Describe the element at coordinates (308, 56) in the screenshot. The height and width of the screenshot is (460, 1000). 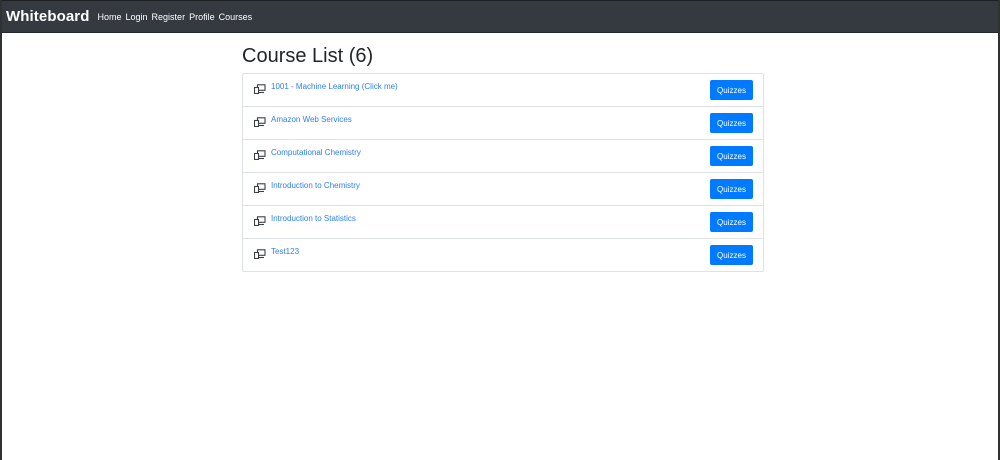
I see `page-title: Course List (6)` at that location.